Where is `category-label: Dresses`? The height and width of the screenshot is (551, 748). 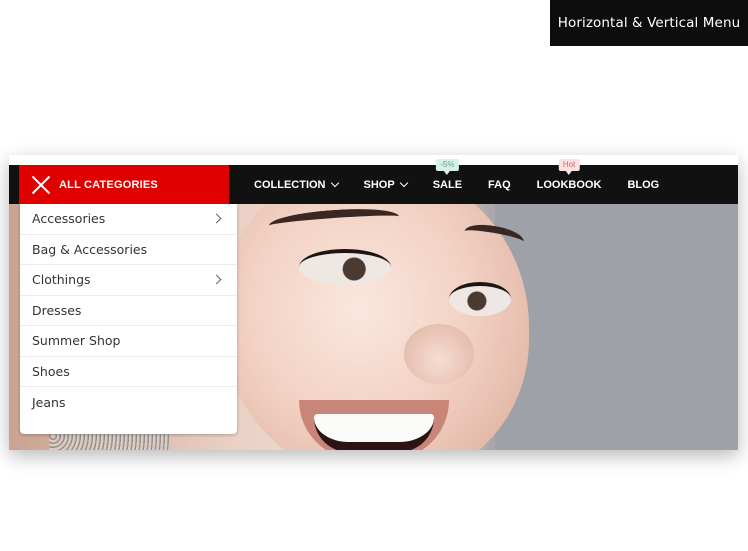 category-label: Dresses is located at coordinates (57, 310).